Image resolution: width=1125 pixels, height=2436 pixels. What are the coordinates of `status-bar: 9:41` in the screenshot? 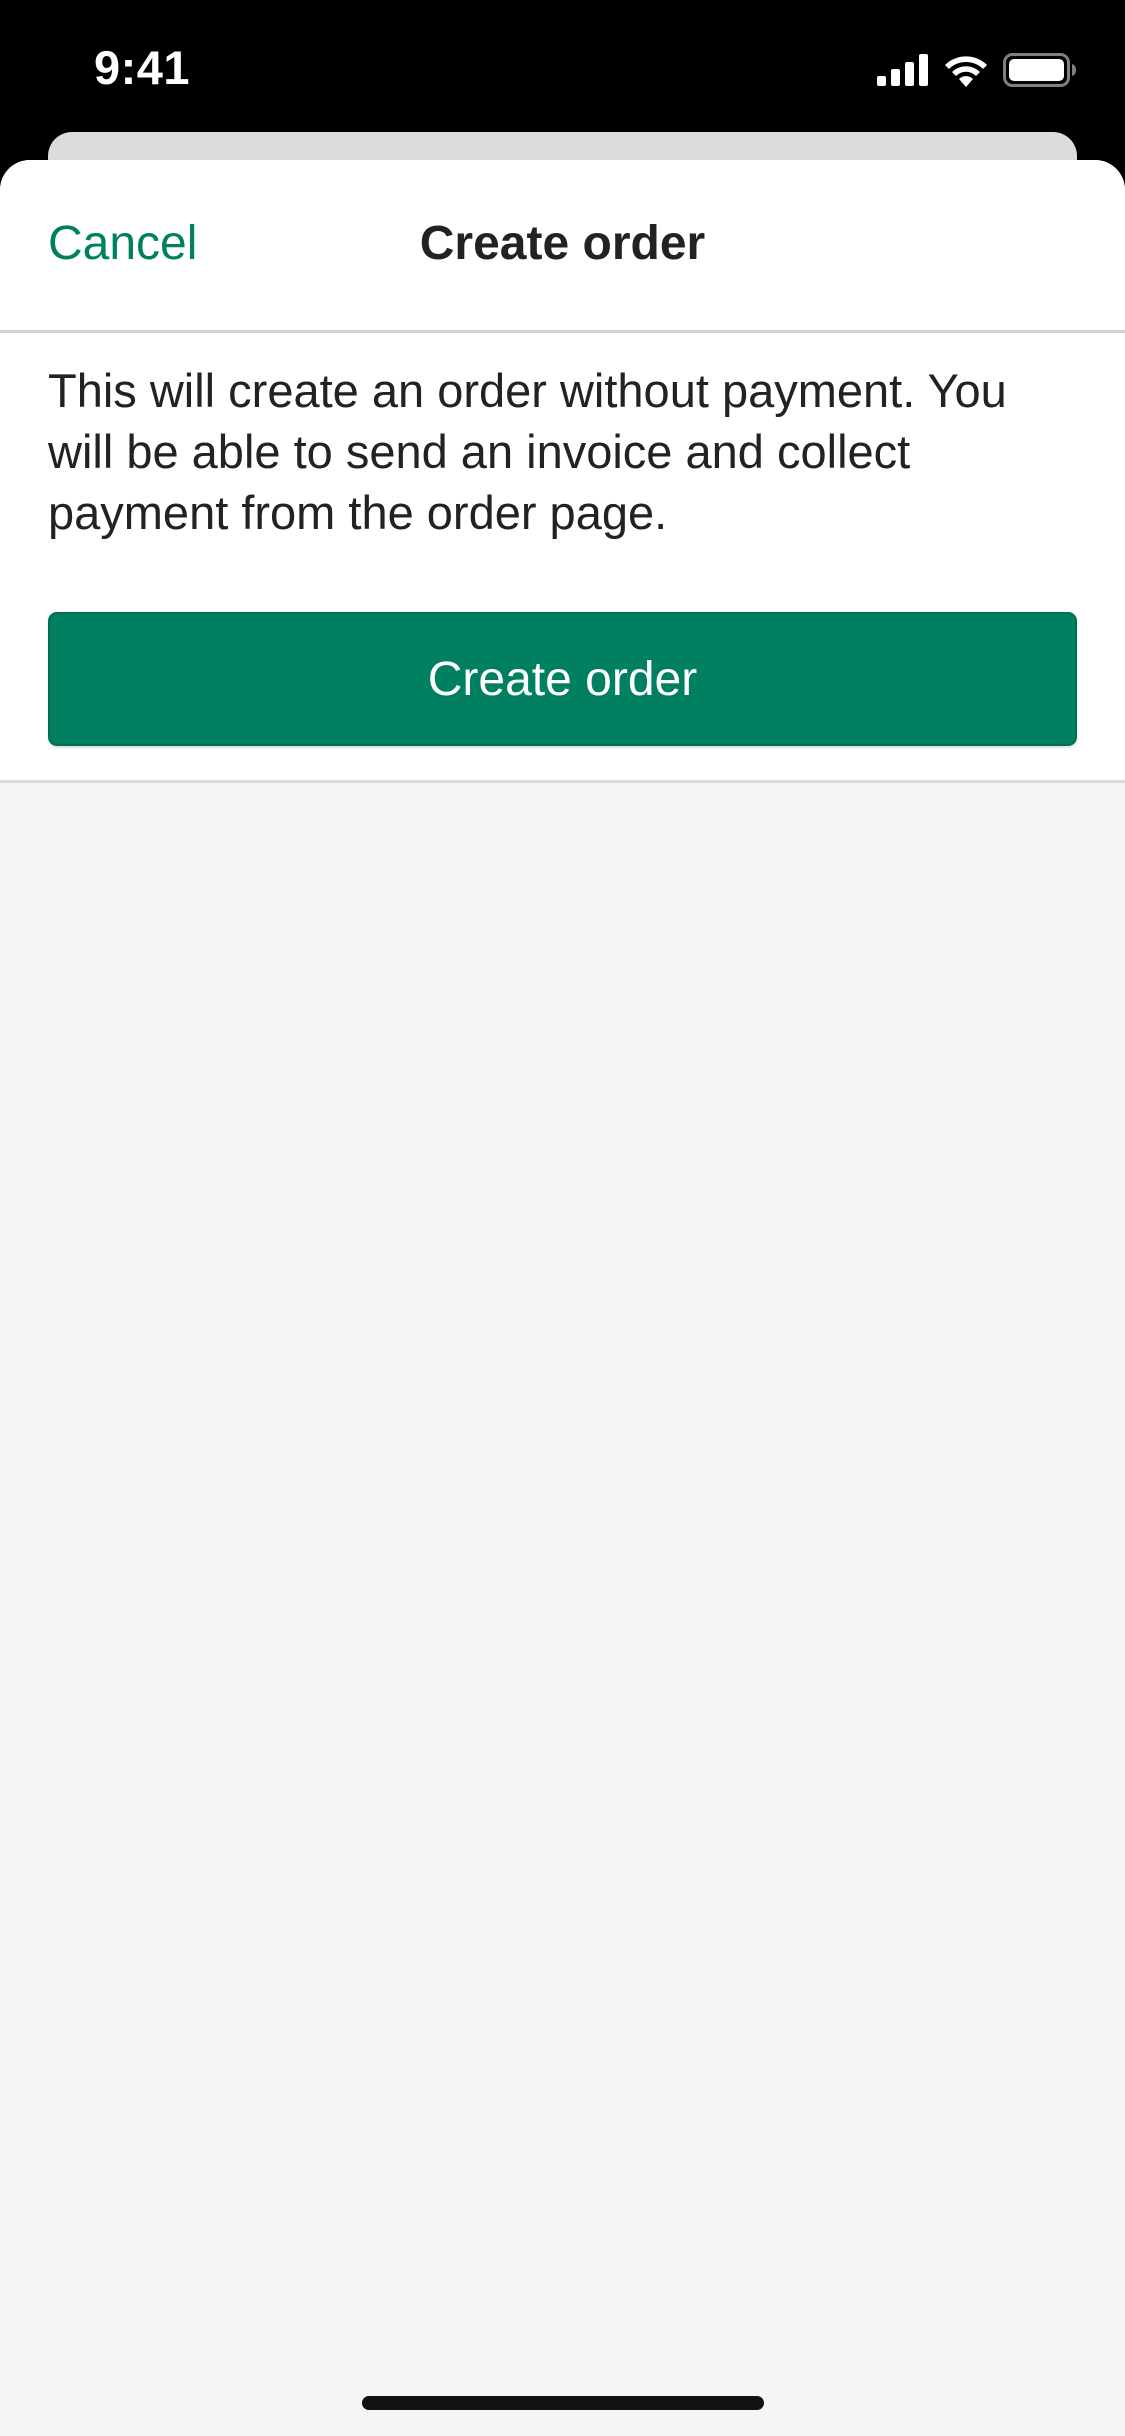 It's located at (562, 67).